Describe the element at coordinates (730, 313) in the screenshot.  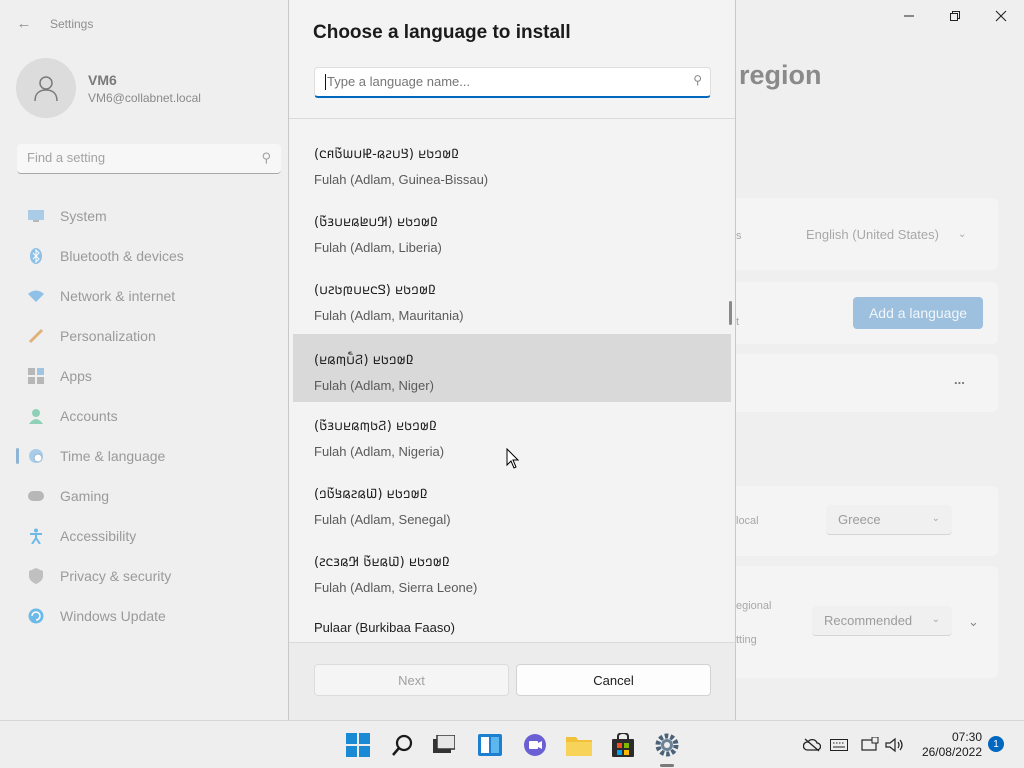
I see `scrollbar-thumb` at that location.